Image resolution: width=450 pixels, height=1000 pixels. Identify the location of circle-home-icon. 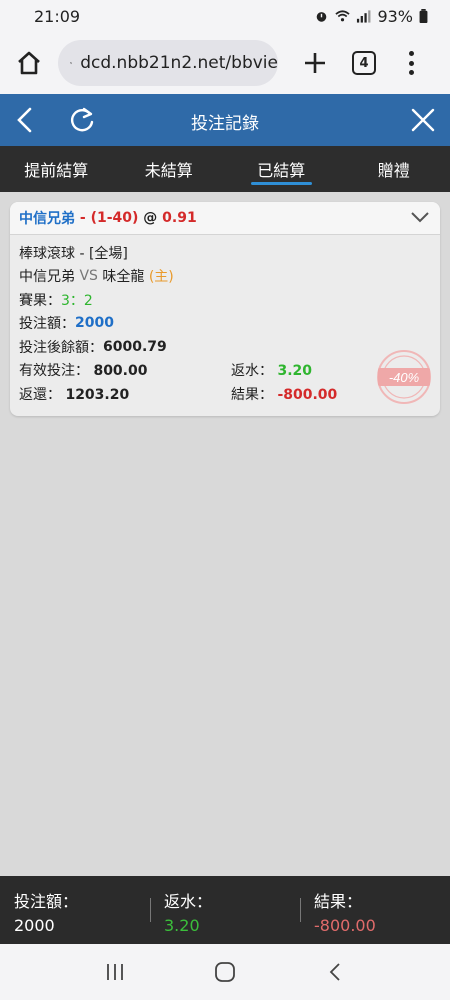
(225, 972).